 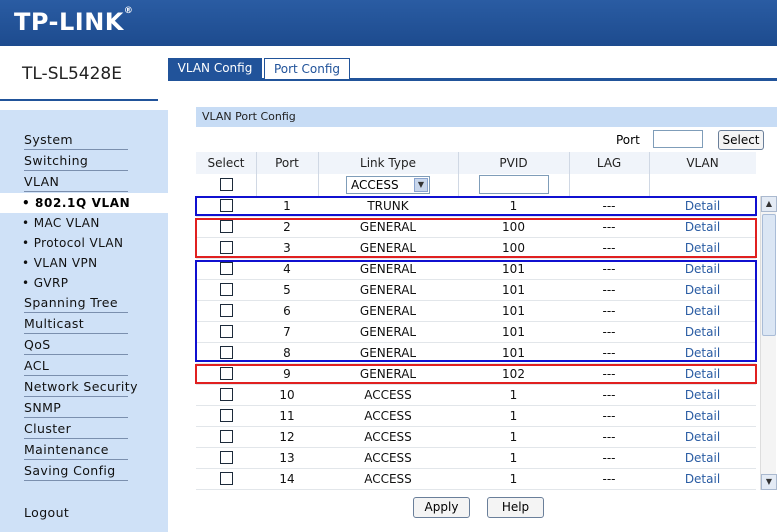 I want to click on port-cell: 14, so click(x=287, y=479).